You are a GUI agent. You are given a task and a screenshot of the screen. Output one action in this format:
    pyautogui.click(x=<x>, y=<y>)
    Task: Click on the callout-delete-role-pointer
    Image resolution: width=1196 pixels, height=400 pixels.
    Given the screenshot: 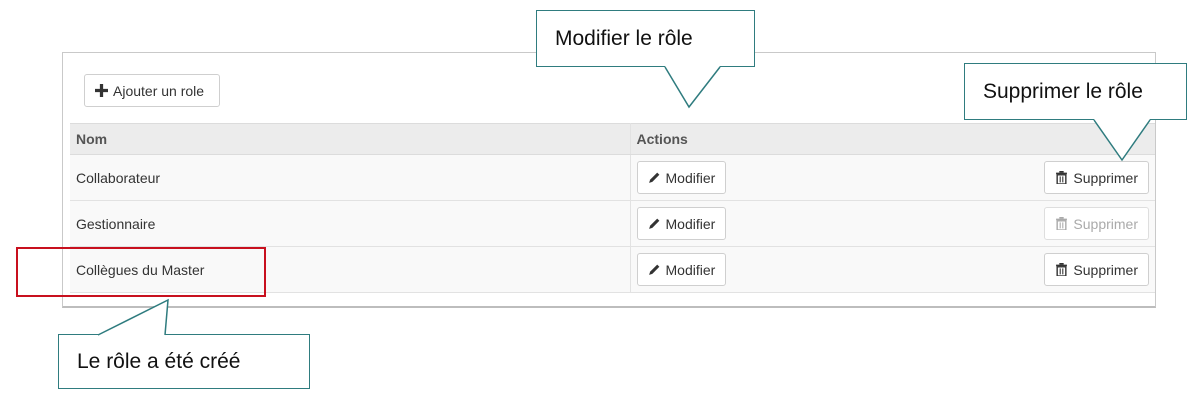 What is the action you would take?
    pyautogui.click(x=1122, y=140)
    